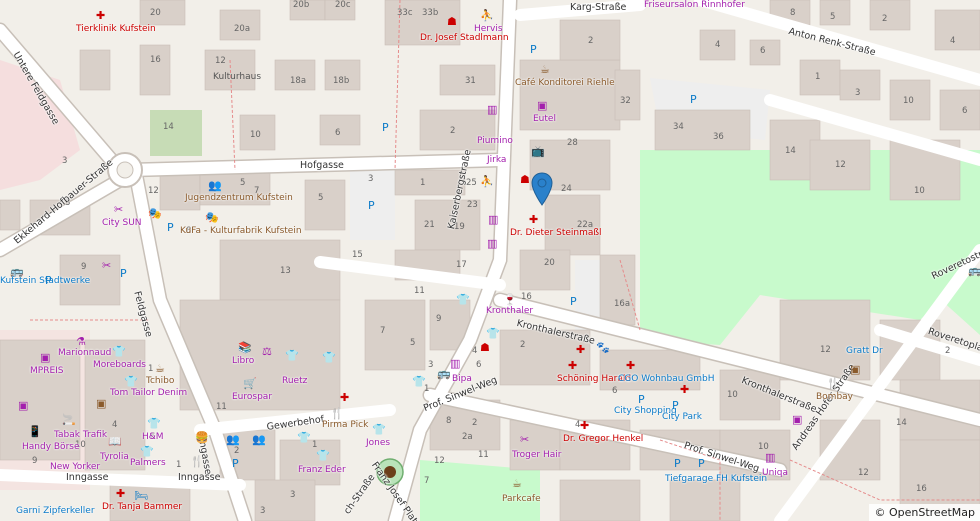 This screenshot has width=980, height=521. Describe the element at coordinates (69, 419) in the screenshot. I see `tobacco-icon: 🚬` at that location.